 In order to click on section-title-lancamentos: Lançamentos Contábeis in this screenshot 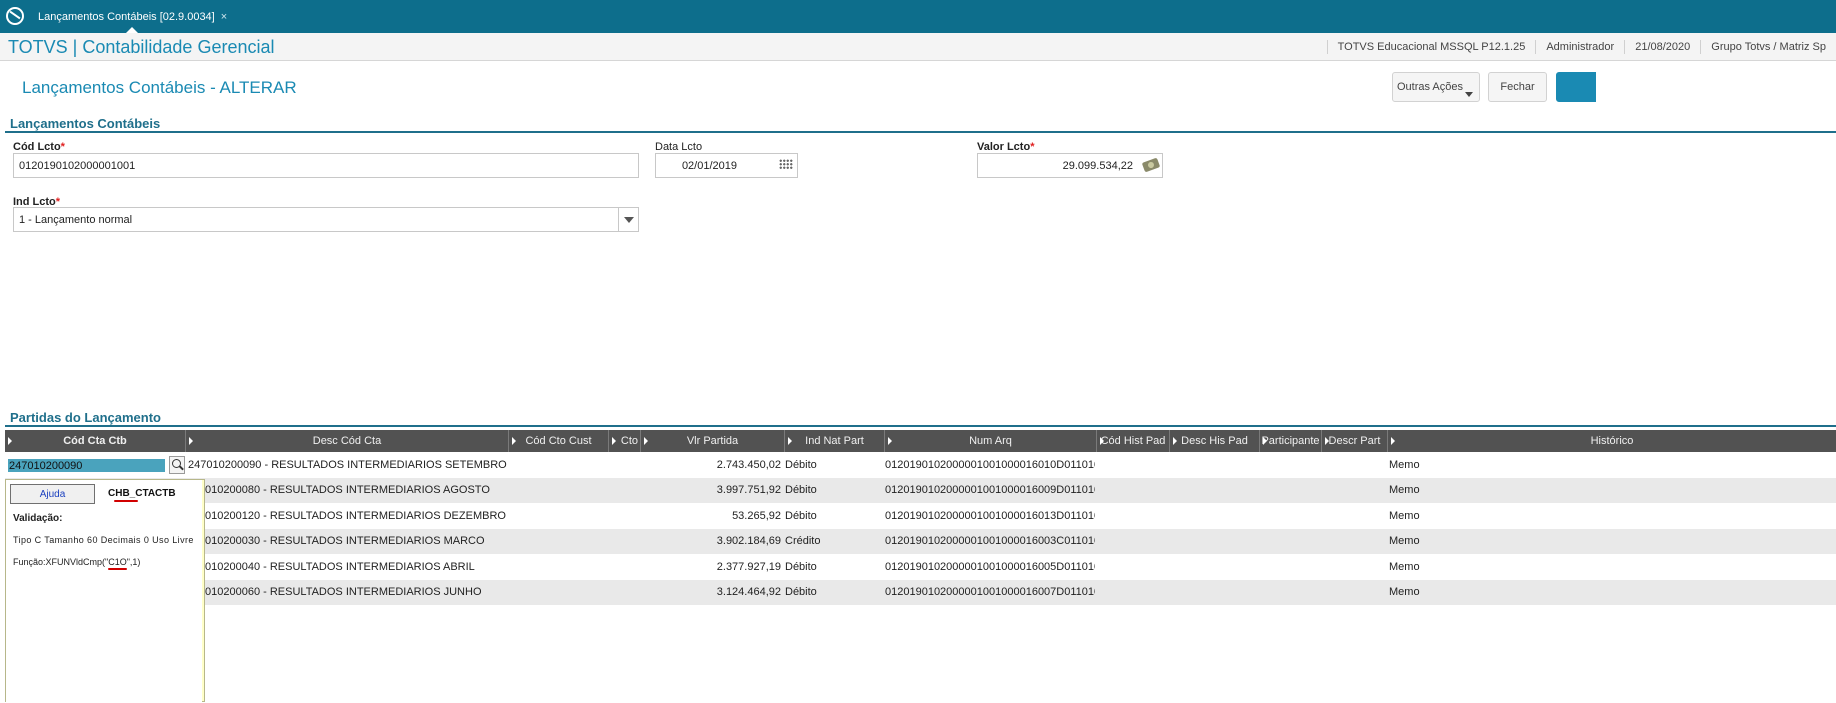, I will do `click(85, 123)`.